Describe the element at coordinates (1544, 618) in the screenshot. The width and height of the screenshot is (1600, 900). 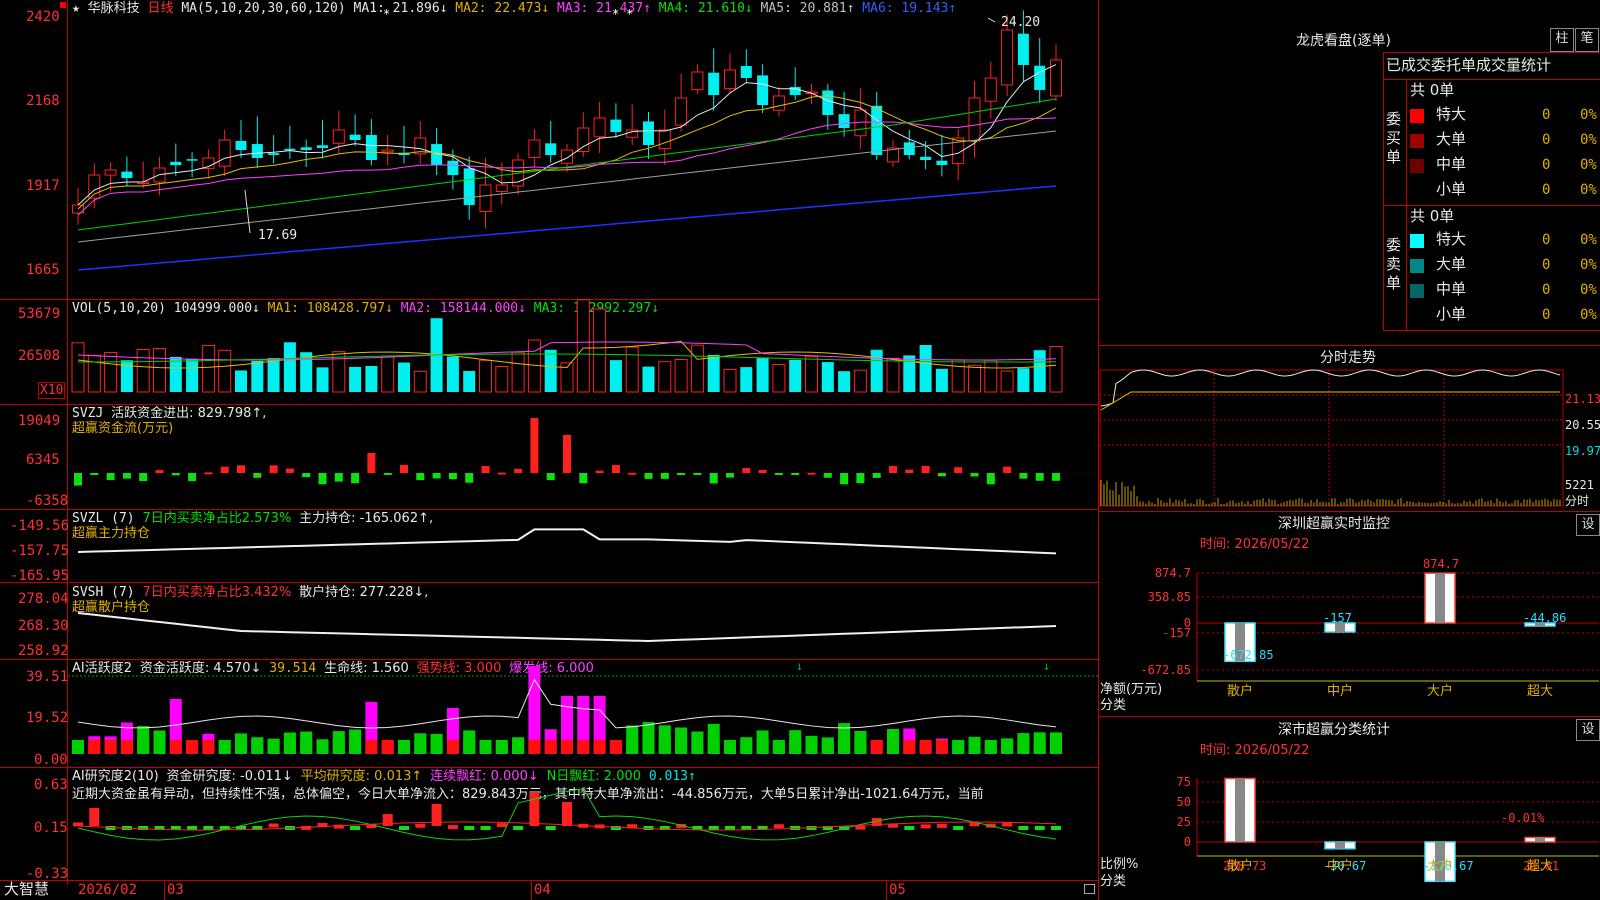
I see `chart-value-label: -44.86` at that location.